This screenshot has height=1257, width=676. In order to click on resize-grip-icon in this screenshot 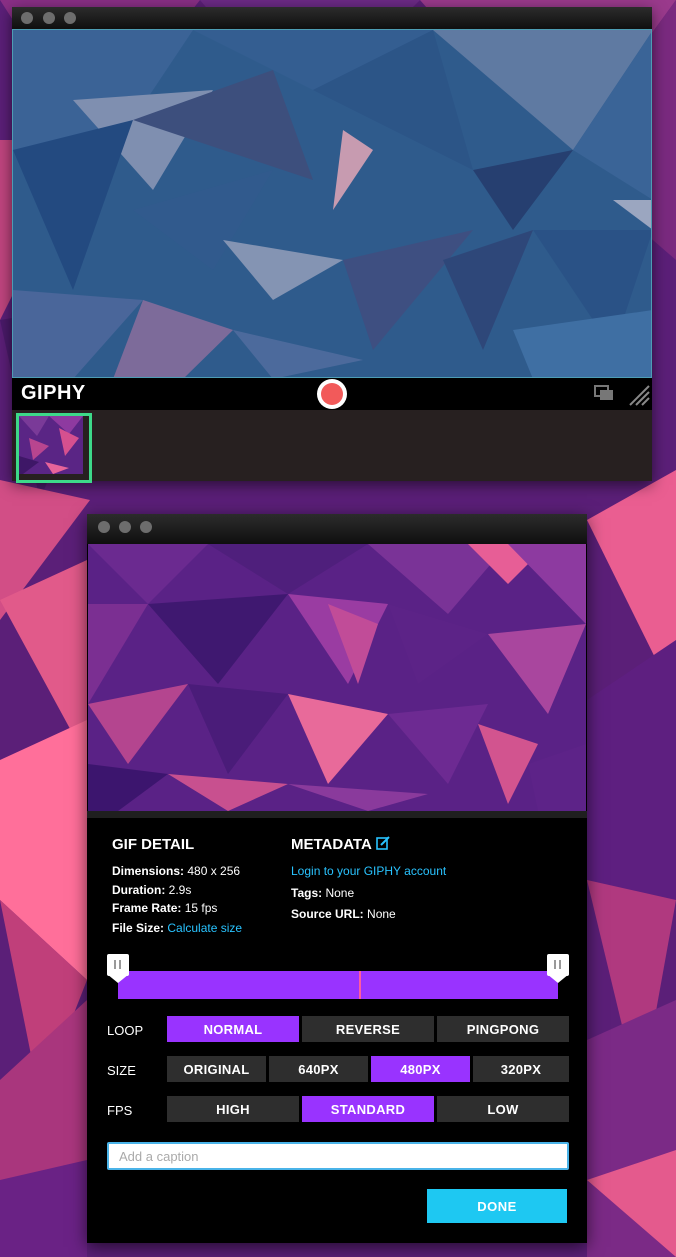, I will do `click(639, 395)`.